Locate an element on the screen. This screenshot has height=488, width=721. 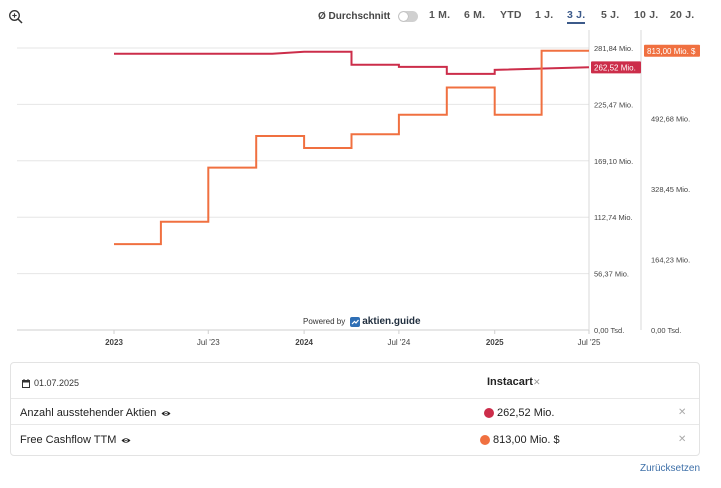
metric-value-text: 813,00 Mio. $ is located at coordinates (526, 440).